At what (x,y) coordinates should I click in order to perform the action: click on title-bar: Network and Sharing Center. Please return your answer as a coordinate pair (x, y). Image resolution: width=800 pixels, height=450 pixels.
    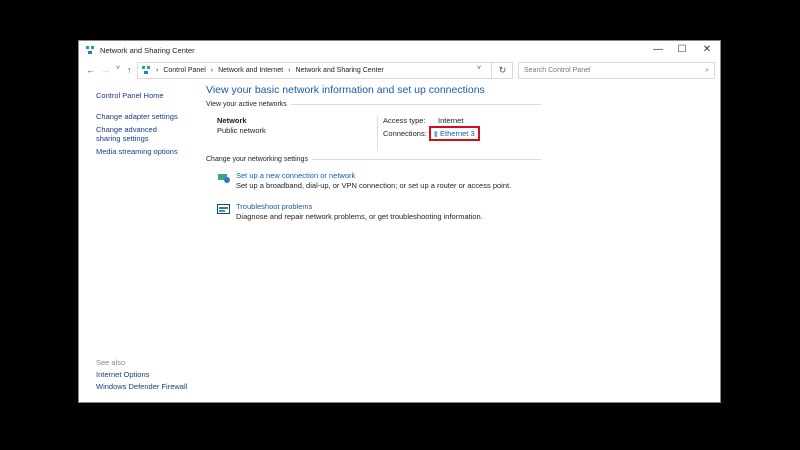
    Looking at the image, I should click on (399, 50).